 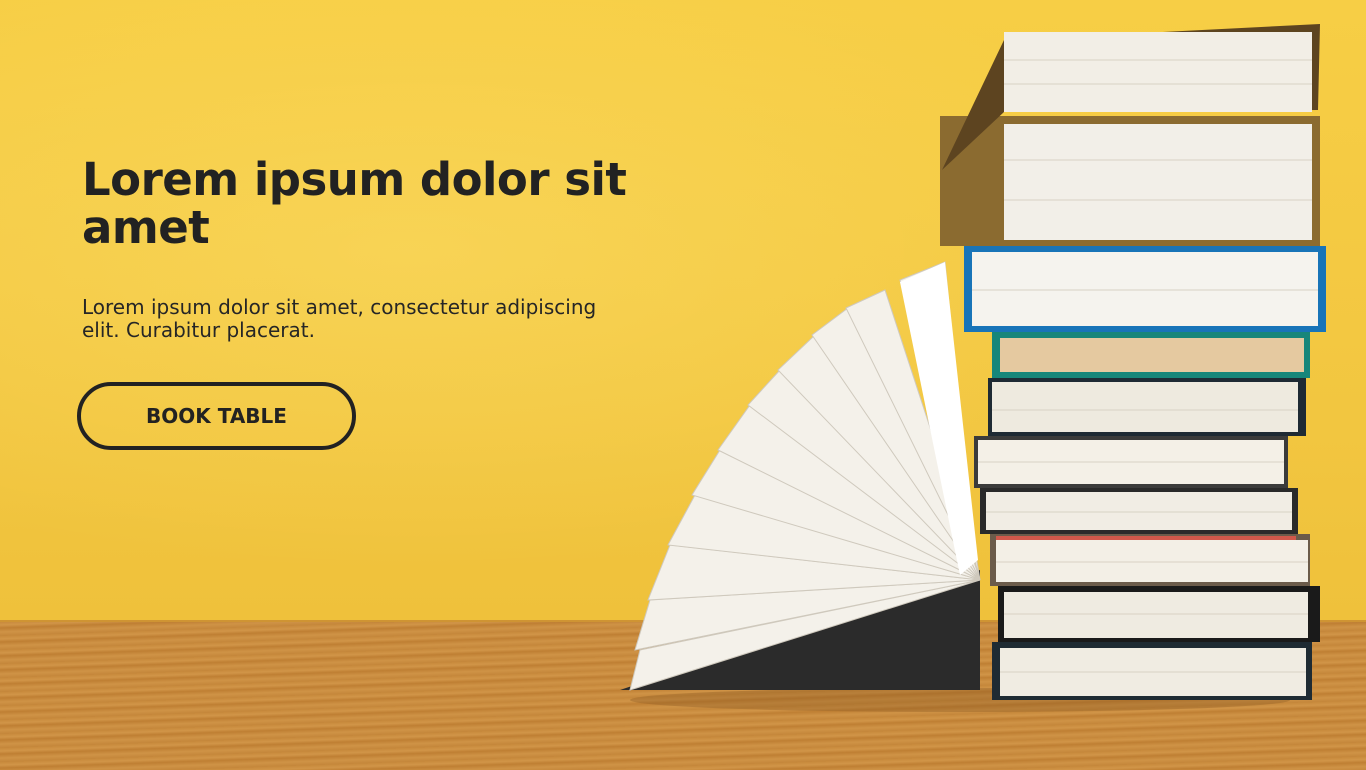 What do you see at coordinates (354, 203) in the screenshot?
I see `hero-title: Lorem ipsum dolor sit amet` at bounding box center [354, 203].